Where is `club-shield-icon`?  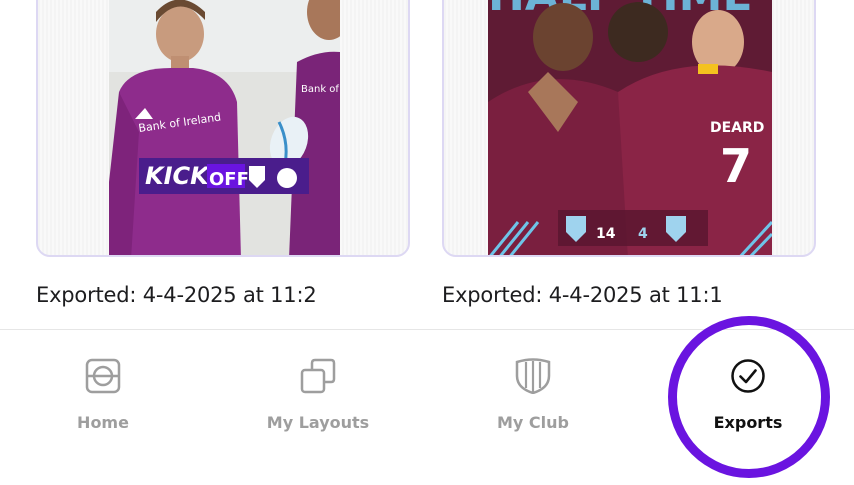
club-shield-icon is located at coordinates (533, 376).